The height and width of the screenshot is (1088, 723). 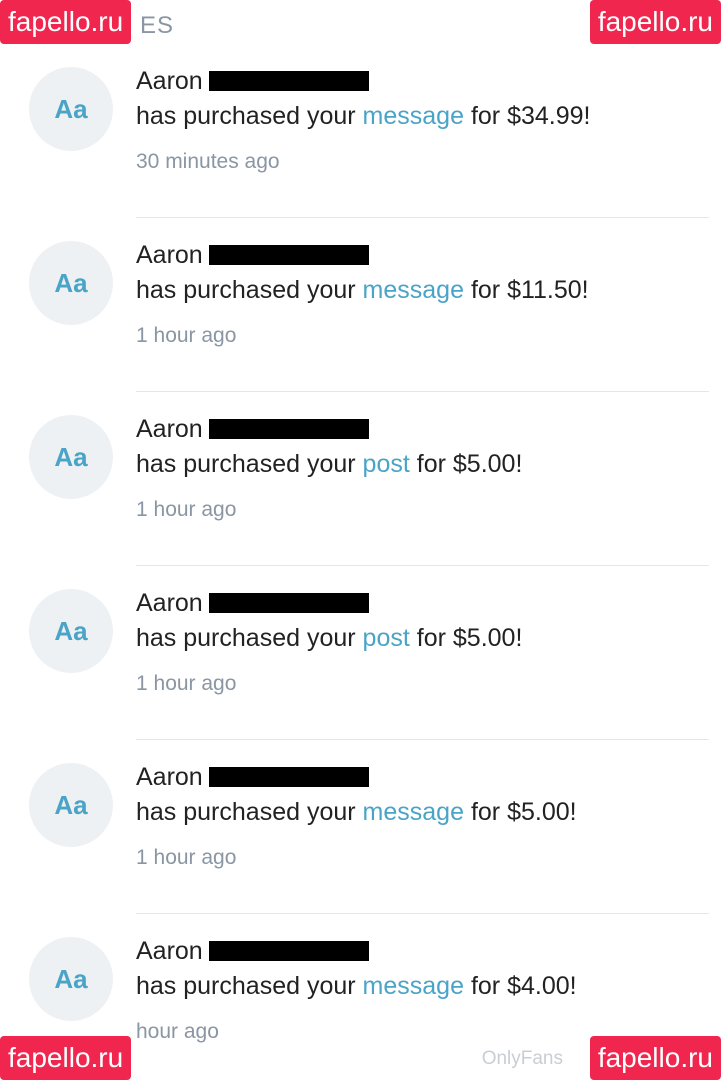 What do you see at coordinates (655, 22) in the screenshot?
I see `watermark-top-right: fapello.ru` at bounding box center [655, 22].